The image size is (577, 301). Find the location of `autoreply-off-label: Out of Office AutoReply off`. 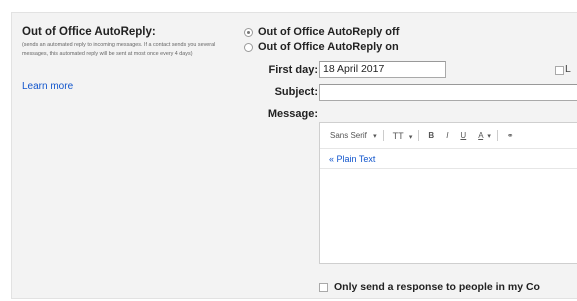

autoreply-off-label: Out of Office AutoReply off is located at coordinates (329, 32).